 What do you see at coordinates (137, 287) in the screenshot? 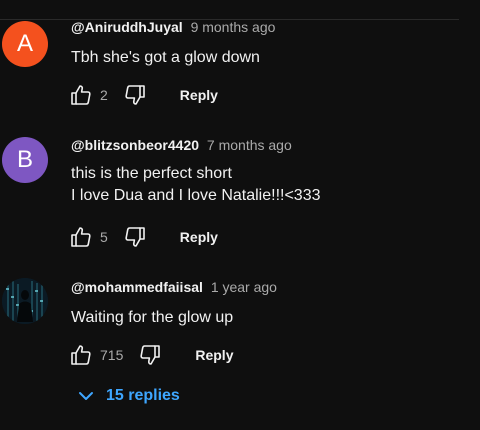
I see `author-name: @mohammedfaiisal` at bounding box center [137, 287].